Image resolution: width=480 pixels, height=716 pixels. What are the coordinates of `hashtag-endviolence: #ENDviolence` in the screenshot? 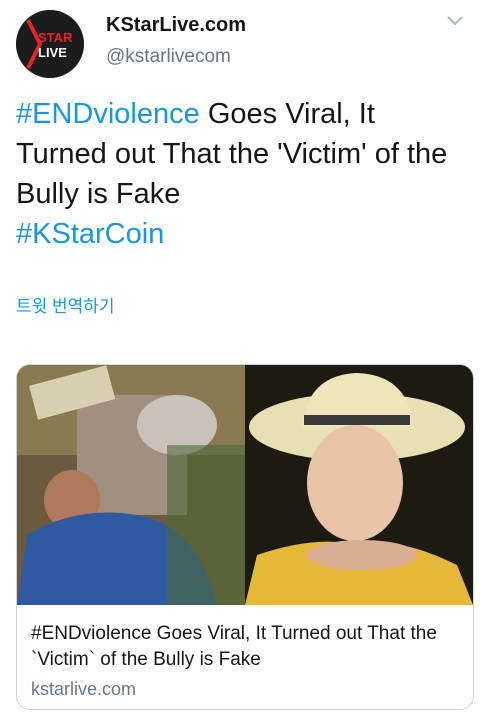 It's located at (108, 114).